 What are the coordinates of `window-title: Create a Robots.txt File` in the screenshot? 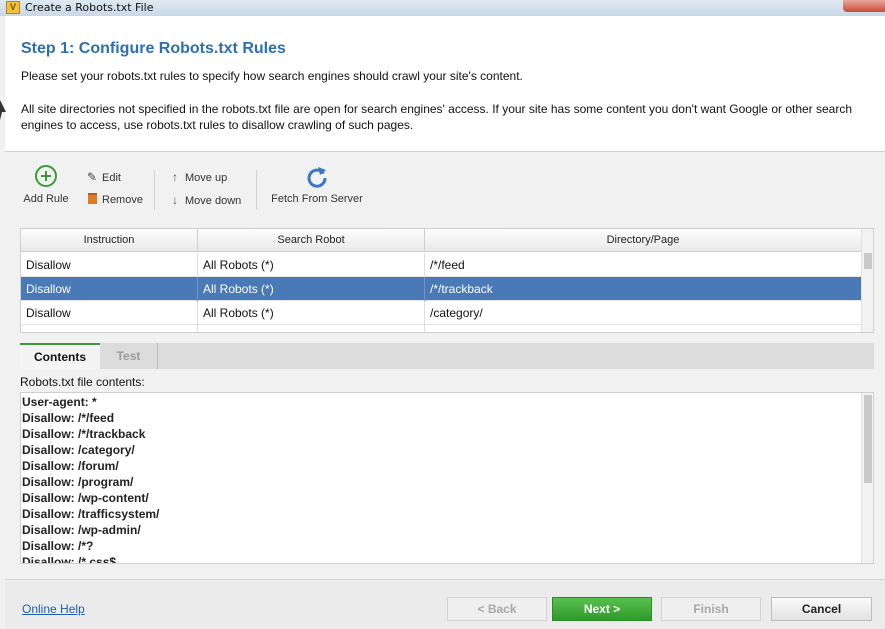 It's located at (89, 7).